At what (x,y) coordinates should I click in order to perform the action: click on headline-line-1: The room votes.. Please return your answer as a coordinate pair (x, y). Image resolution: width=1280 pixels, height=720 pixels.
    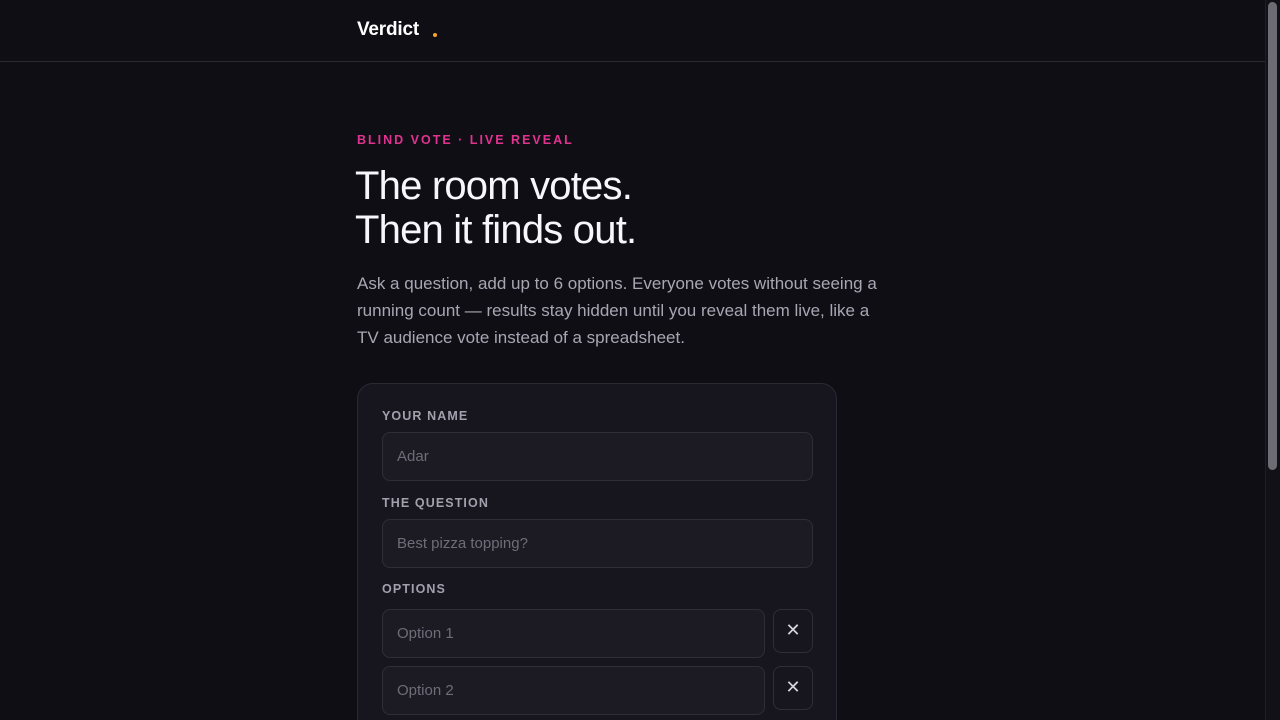
    Looking at the image, I should click on (494, 186).